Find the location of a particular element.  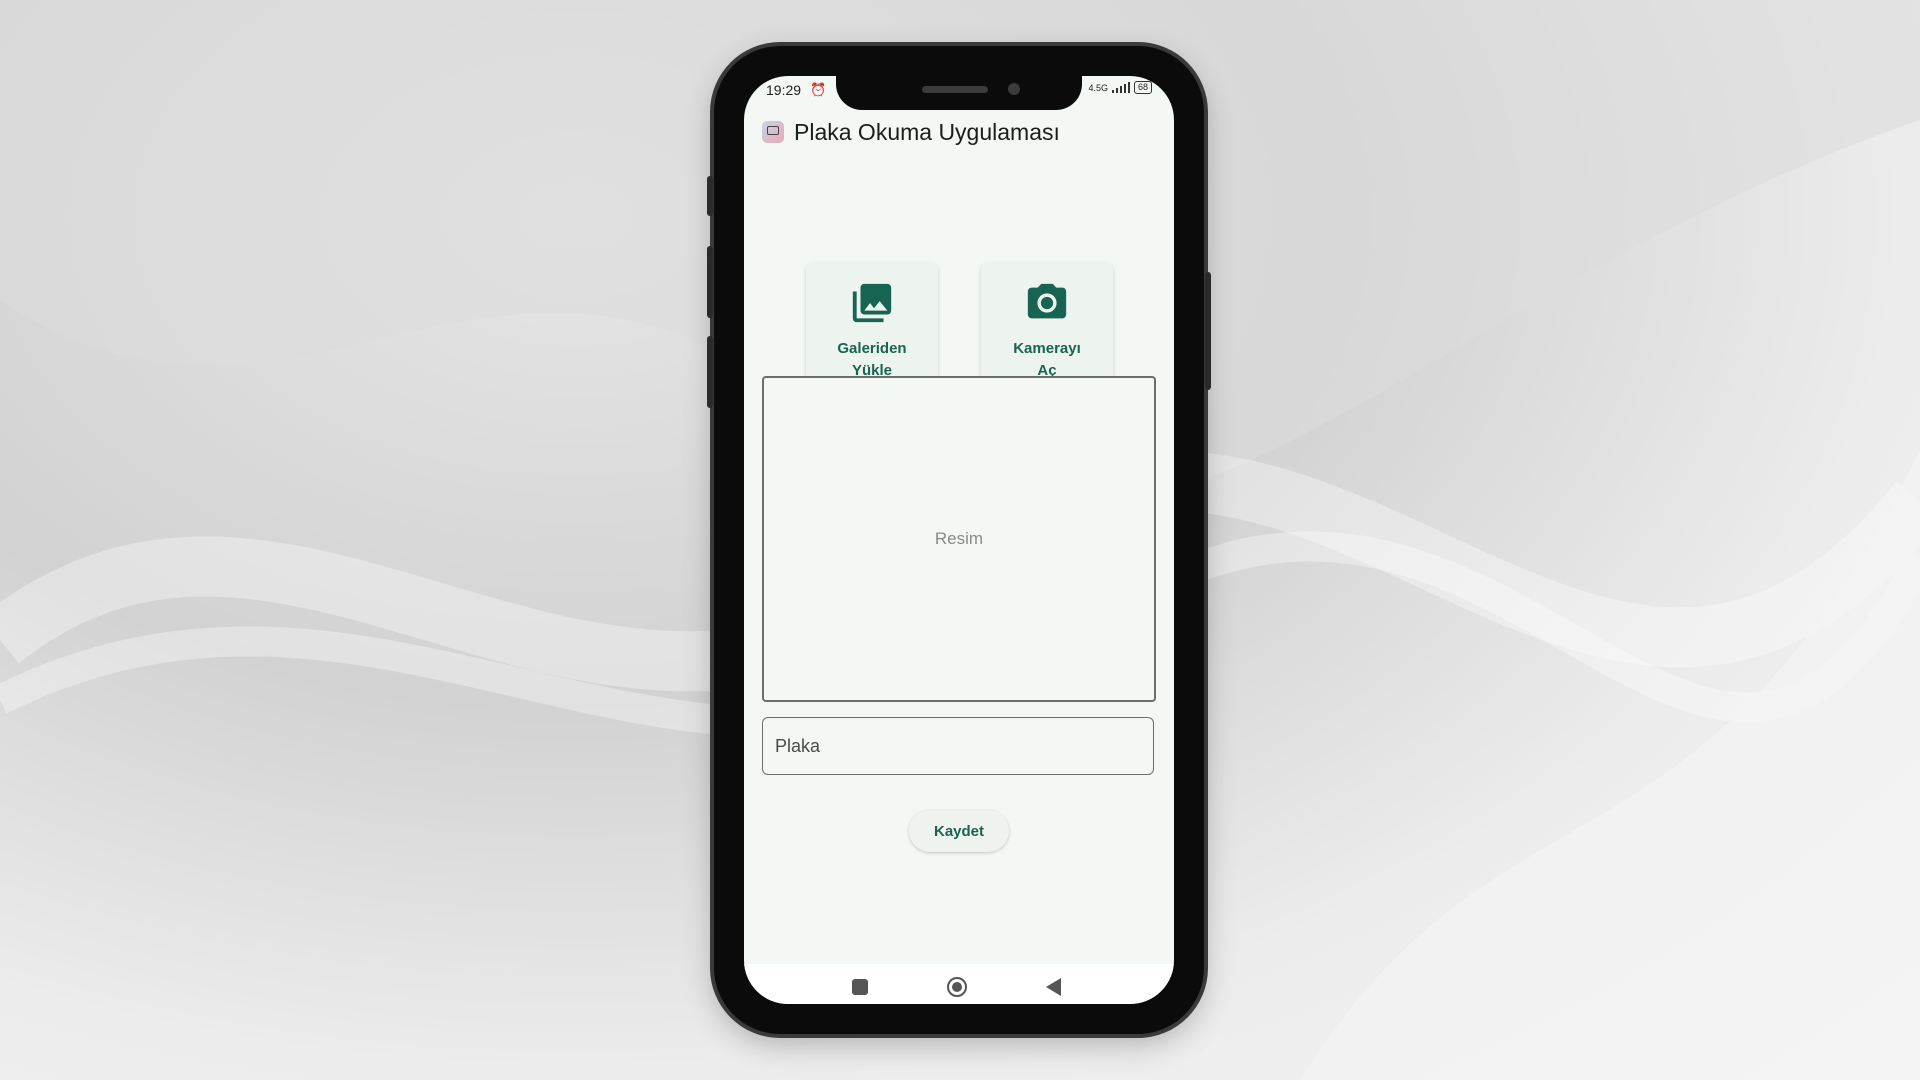

battery-icon: 68 is located at coordinates (1142, 87).